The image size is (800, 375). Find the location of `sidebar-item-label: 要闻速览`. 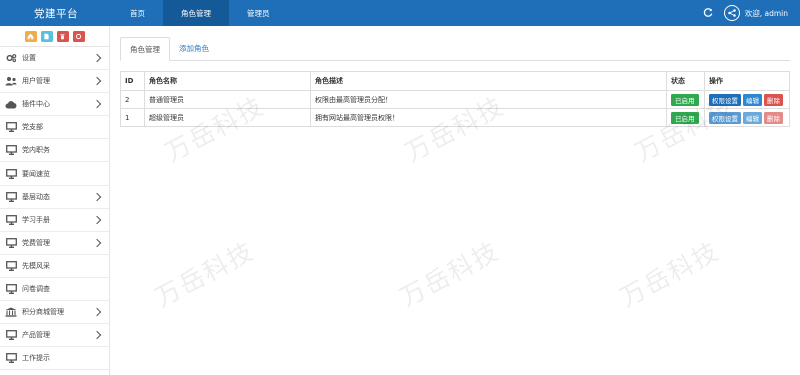

sidebar-item-label: 要闻速览 is located at coordinates (36, 173).